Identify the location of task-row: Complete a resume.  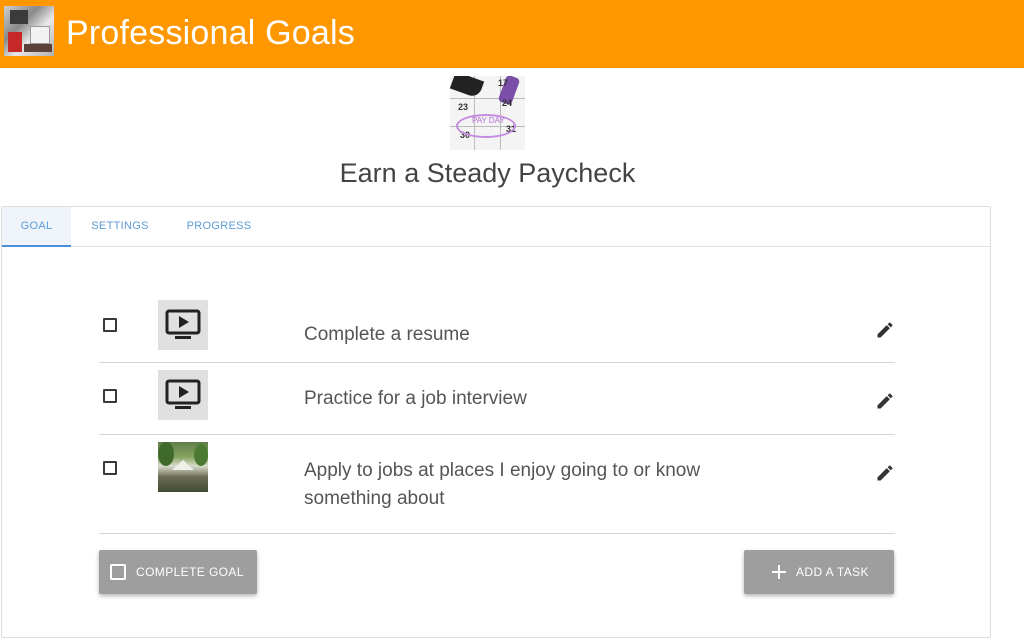
(497, 331).